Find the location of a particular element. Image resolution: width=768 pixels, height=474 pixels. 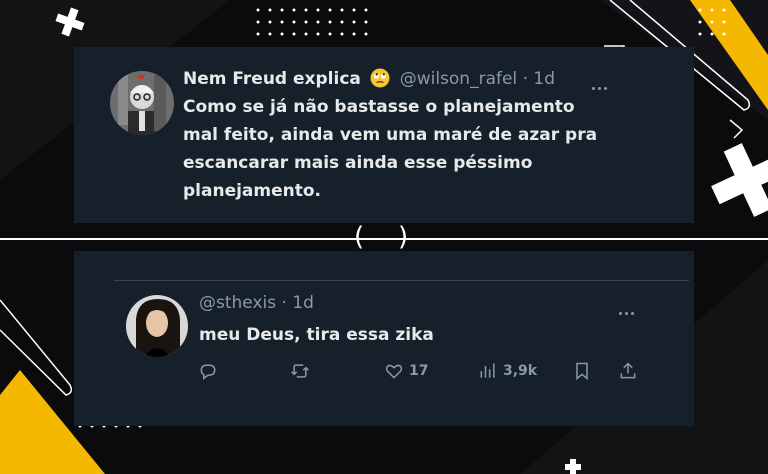

separator-line is located at coordinates (384, 239).